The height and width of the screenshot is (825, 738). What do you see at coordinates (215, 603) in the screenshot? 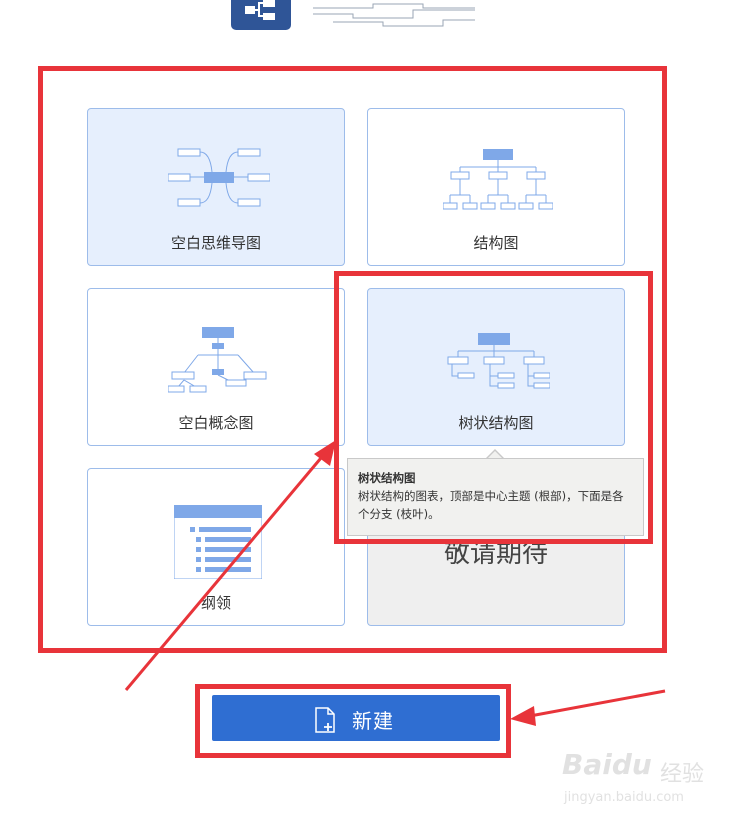
I see `template-label: 纲领` at bounding box center [215, 603].